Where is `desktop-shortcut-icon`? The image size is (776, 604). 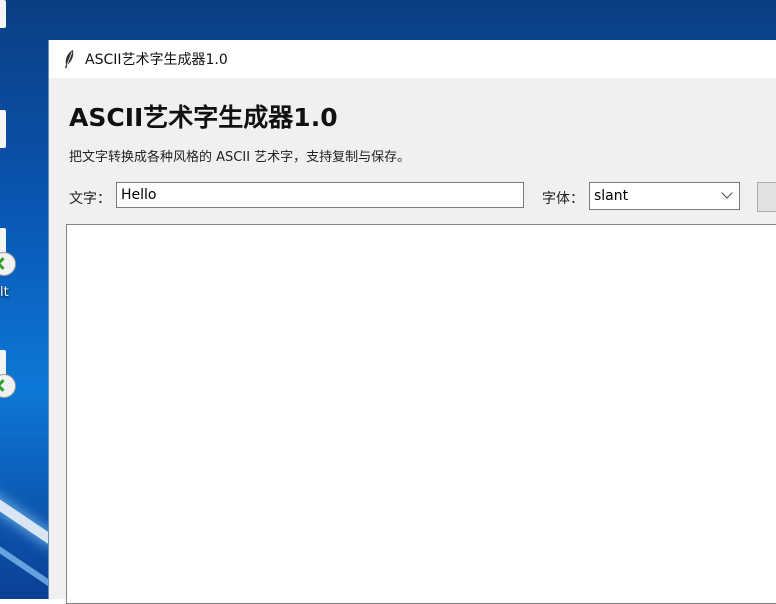 desktop-shortcut-icon is located at coordinates (12, 258).